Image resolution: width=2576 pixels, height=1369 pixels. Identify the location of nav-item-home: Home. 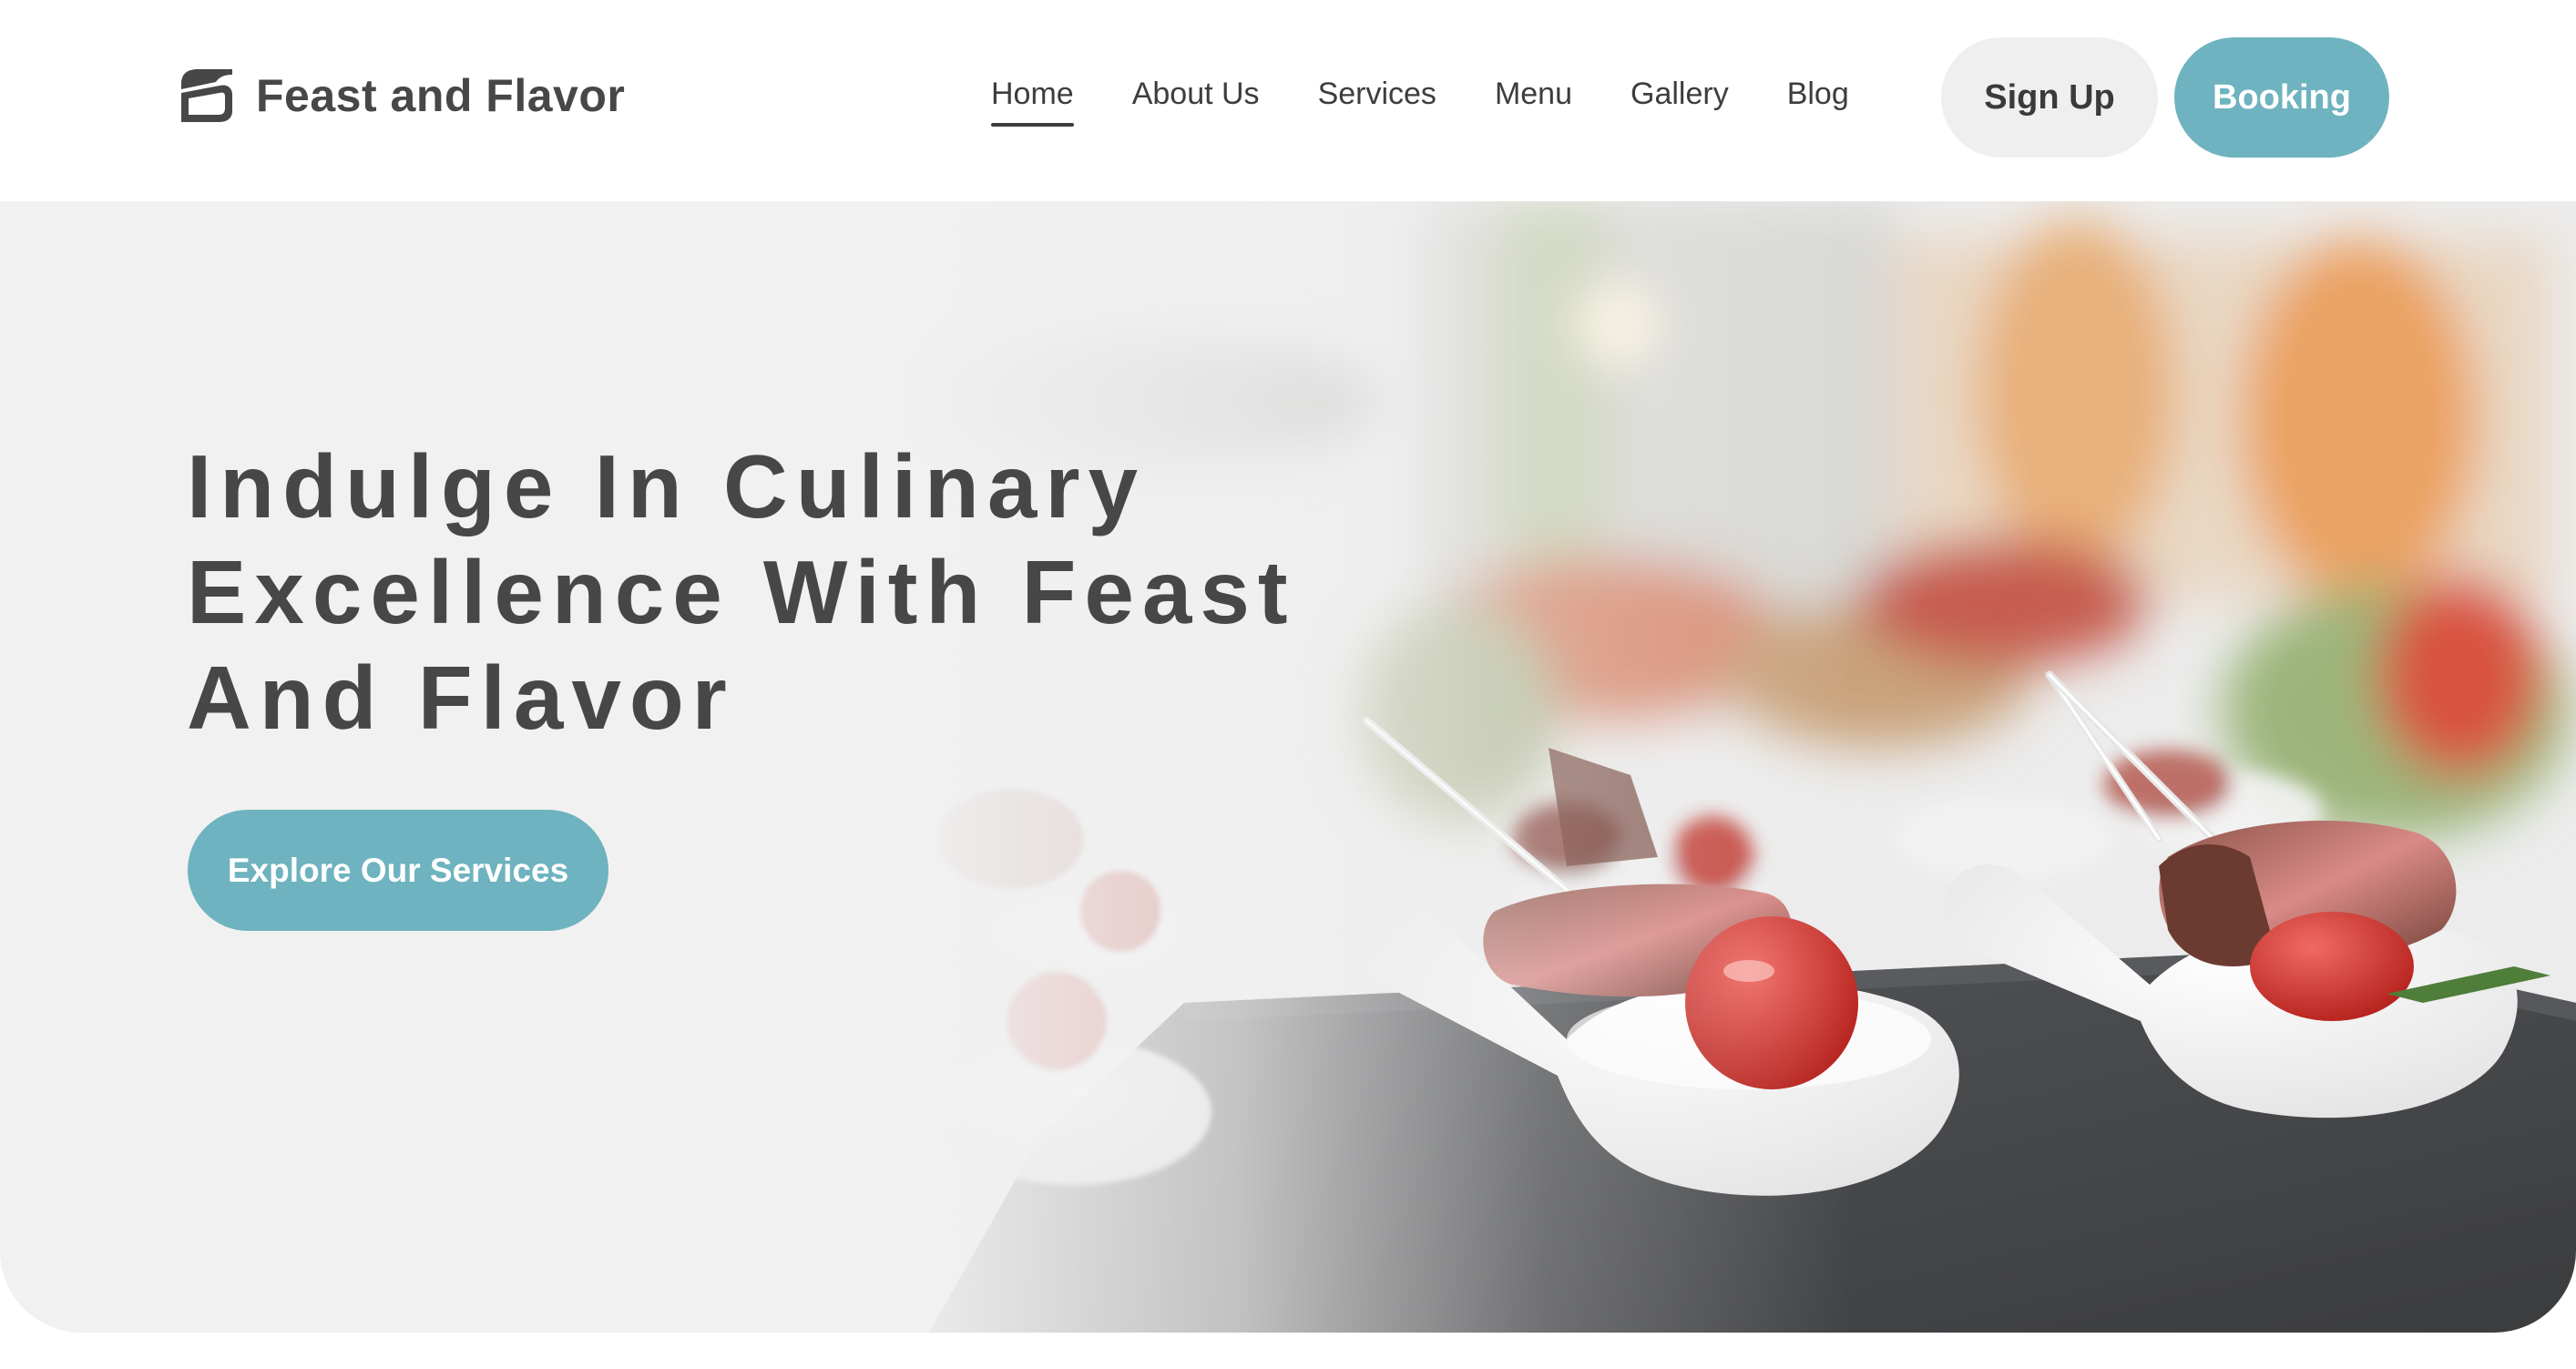
(1032, 102).